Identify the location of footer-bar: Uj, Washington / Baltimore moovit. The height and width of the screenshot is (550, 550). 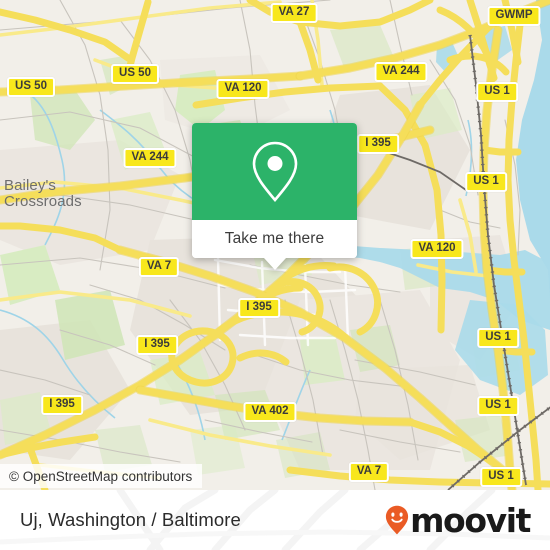
(275, 520).